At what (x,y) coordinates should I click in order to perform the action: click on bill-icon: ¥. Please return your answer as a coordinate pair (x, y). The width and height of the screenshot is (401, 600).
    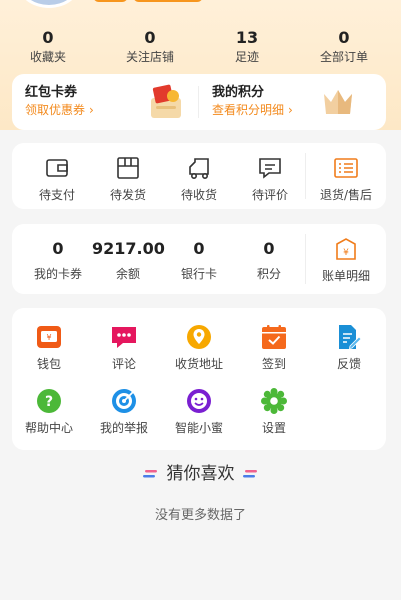
    Looking at the image, I should click on (346, 249).